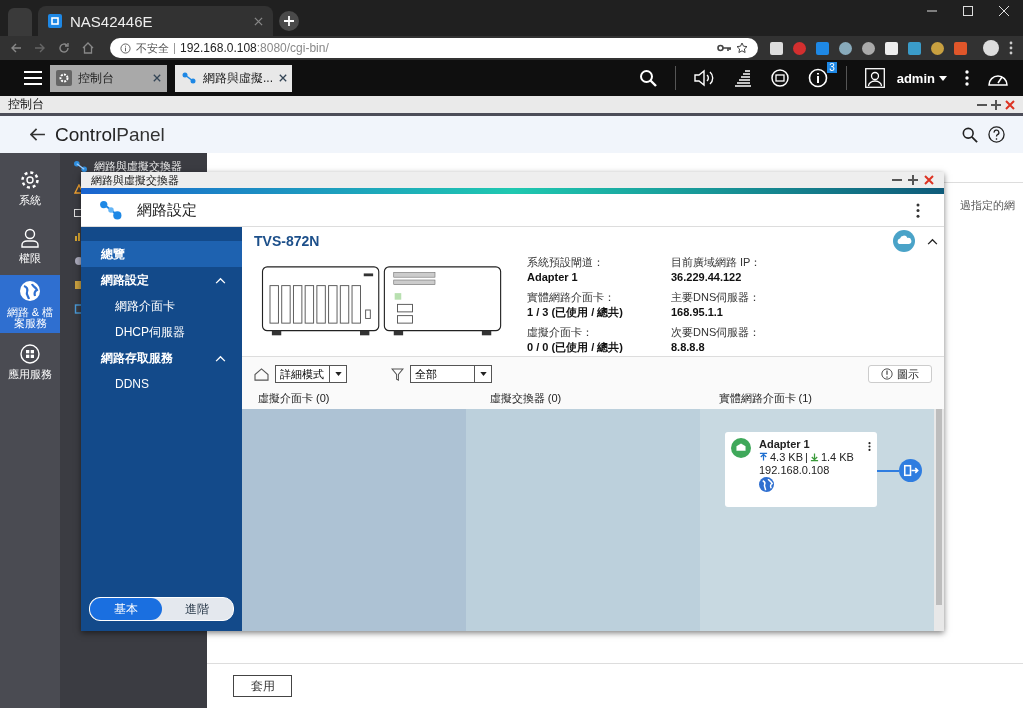 This screenshot has width=1023, height=708. What do you see at coordinates (397, 374) in the screenshot?
I see `filter-icon` at bounding box center [397, 374].